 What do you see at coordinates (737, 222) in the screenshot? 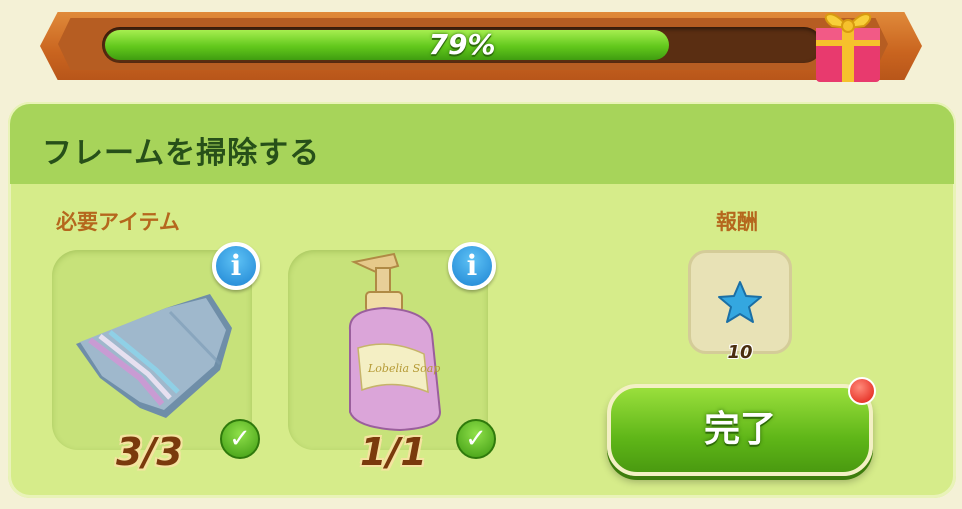
I see `reward-heading: 報酬` at bounding box center [737, 222].